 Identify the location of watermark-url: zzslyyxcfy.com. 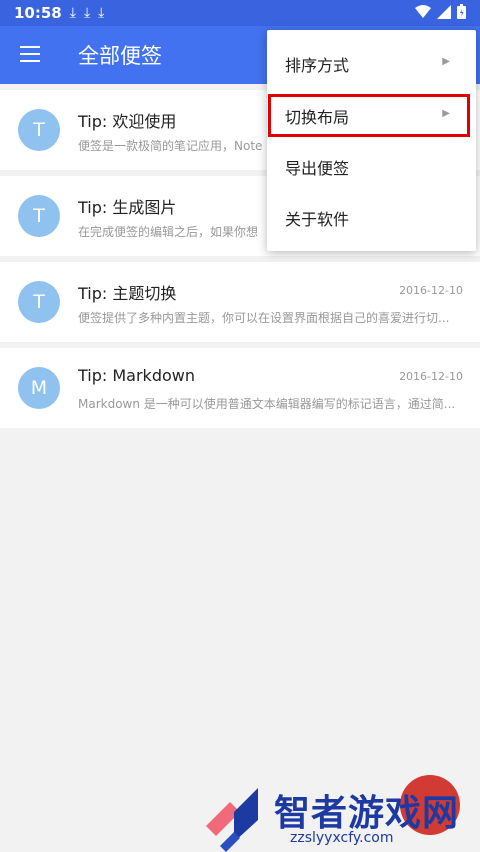
(342, 838).